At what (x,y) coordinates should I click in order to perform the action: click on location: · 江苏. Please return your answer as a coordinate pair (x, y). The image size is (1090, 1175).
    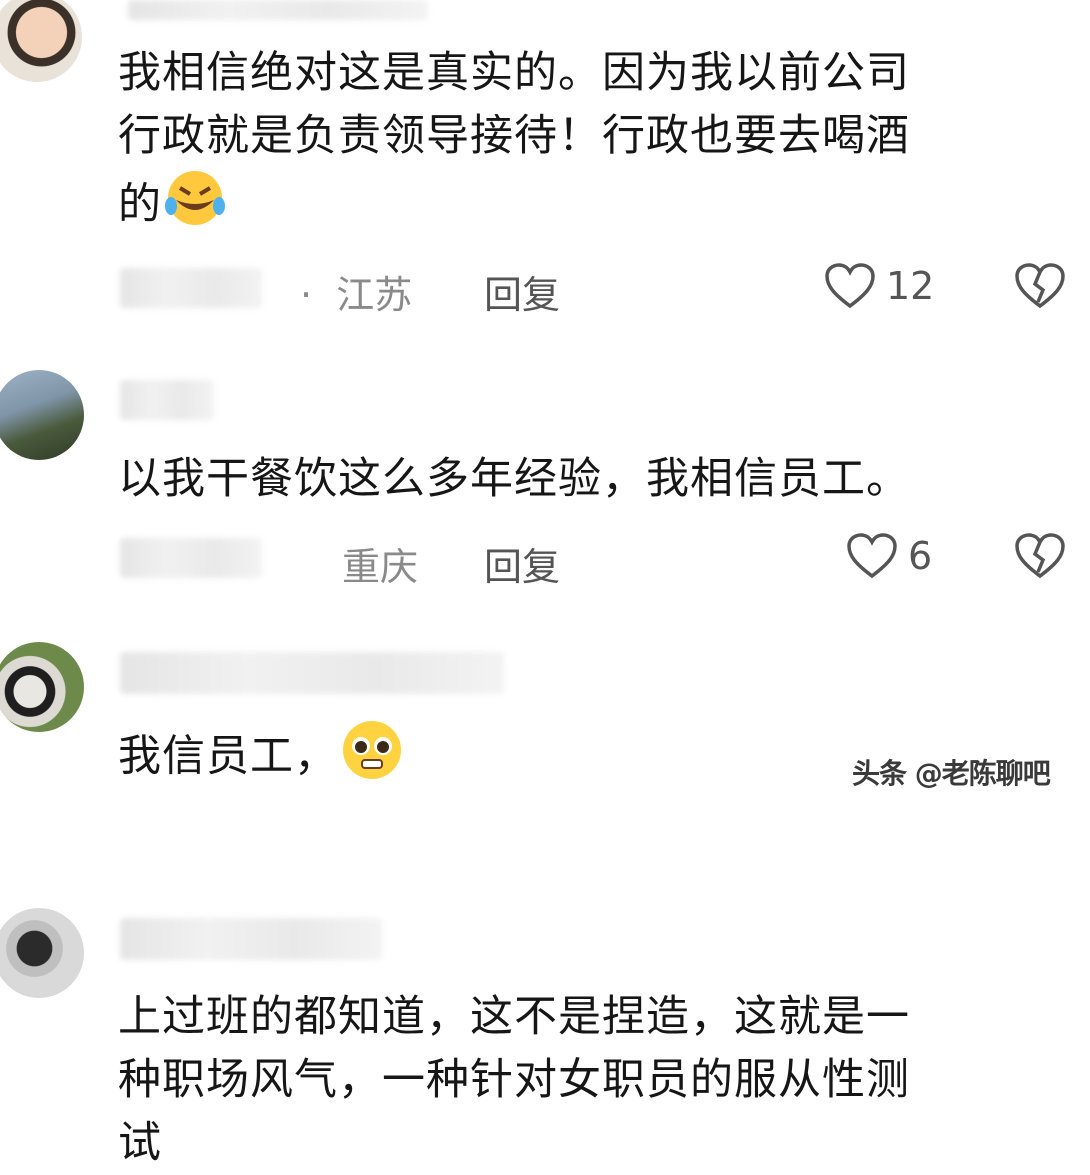
    Looking at the image, I should click on (356, 295).